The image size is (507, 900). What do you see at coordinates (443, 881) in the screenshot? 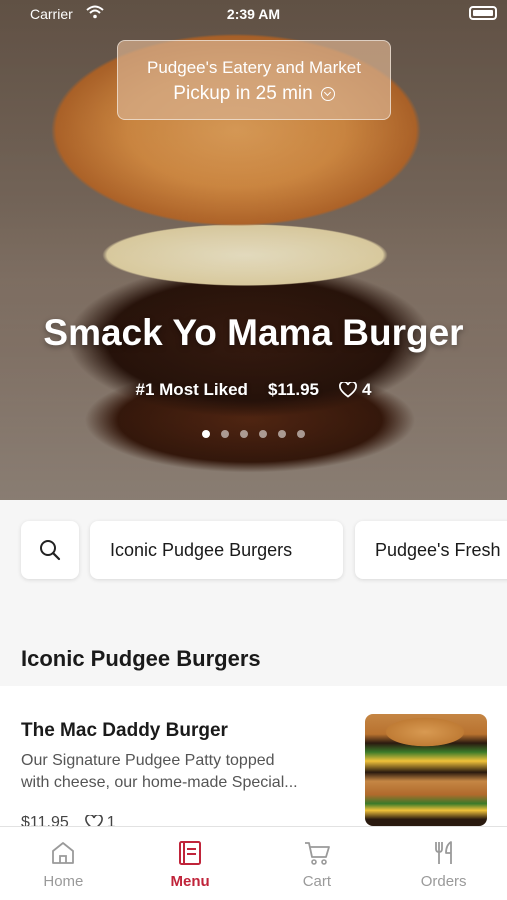
I see `tab-orders-label: Orders` at bounding box center [443, 881].